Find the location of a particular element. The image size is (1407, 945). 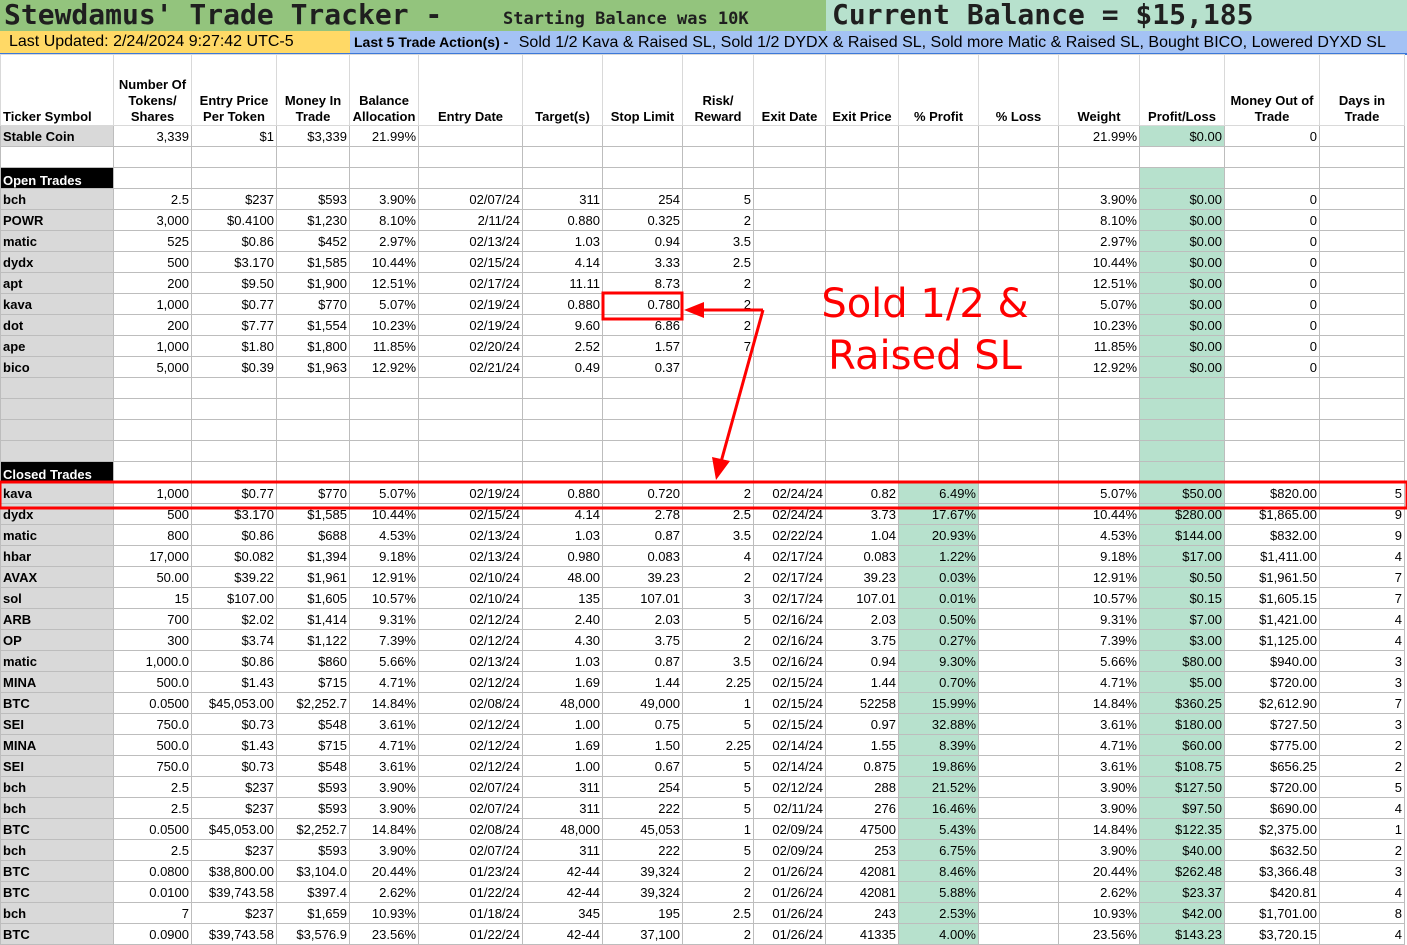

data-cell: 2.5 is located at coordinates (152, 199).